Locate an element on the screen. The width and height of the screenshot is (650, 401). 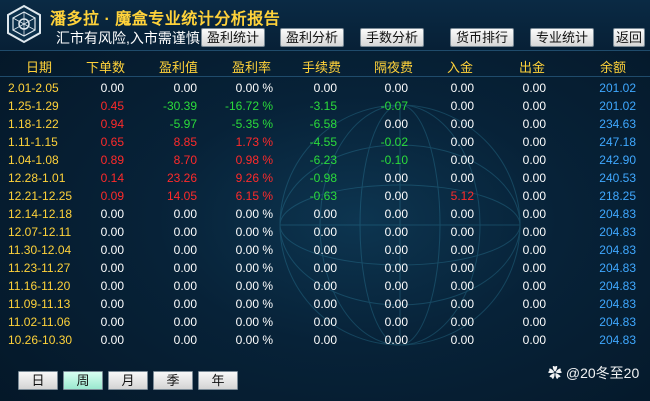
cell-fee: -0.98 is located at coordinates (323, 178).